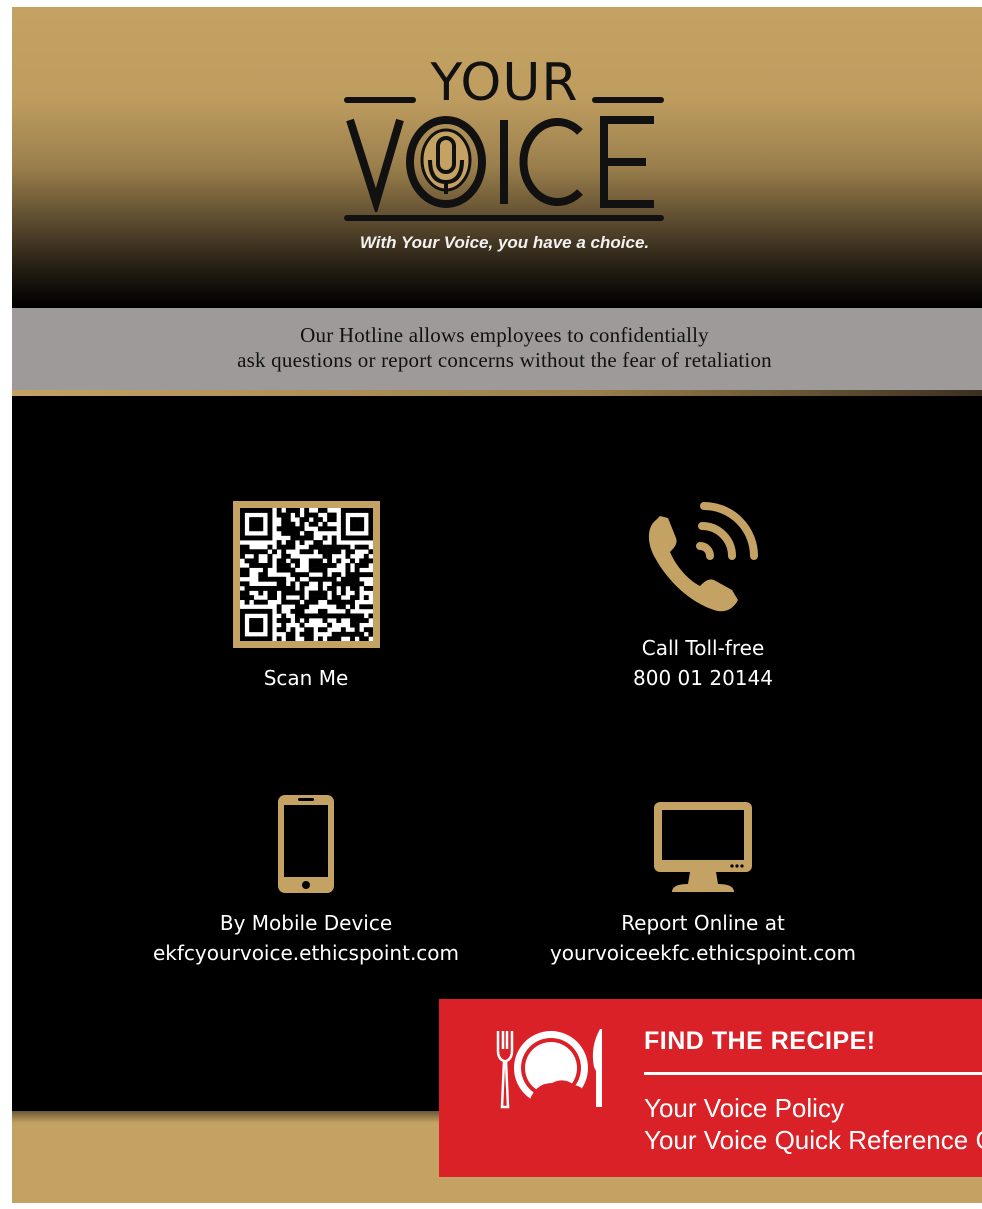 The image size is (982, 1209). I want to click on recipe-title: FIND THE RECIPE!, so click(760, 1041).